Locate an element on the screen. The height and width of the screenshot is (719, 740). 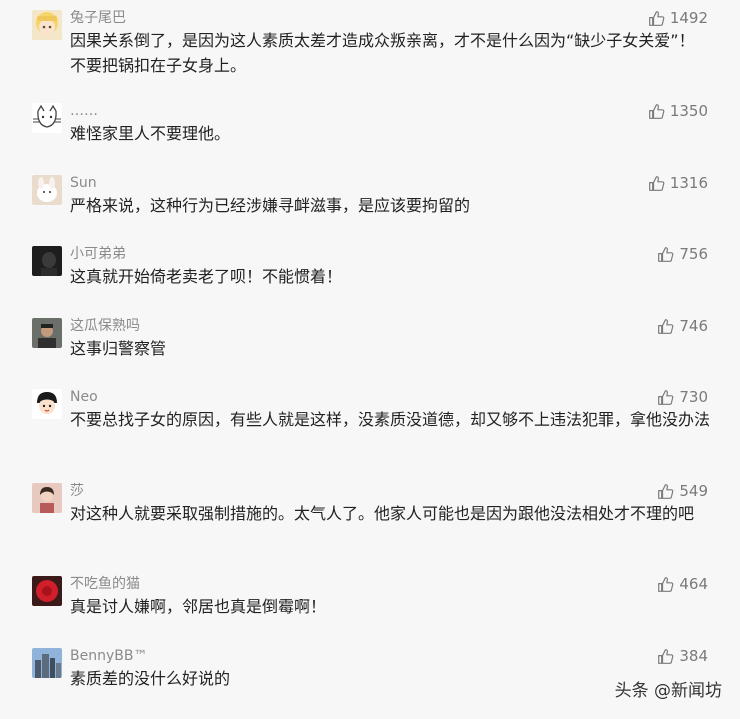
rabbit-photo-avatar-icon is located at coordinates (47, 190).